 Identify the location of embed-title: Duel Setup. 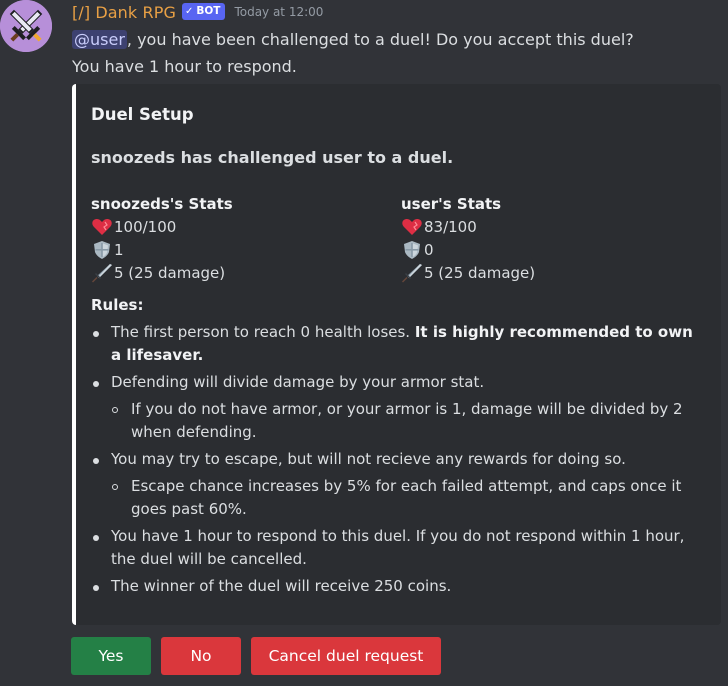
(142, 114).